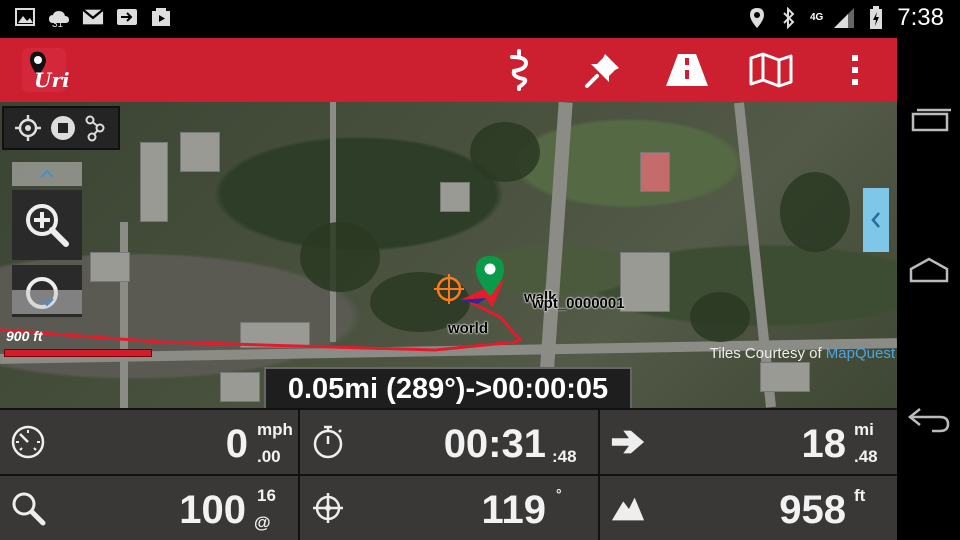  I want to click on recent-apps-icon, so click(931, 120).